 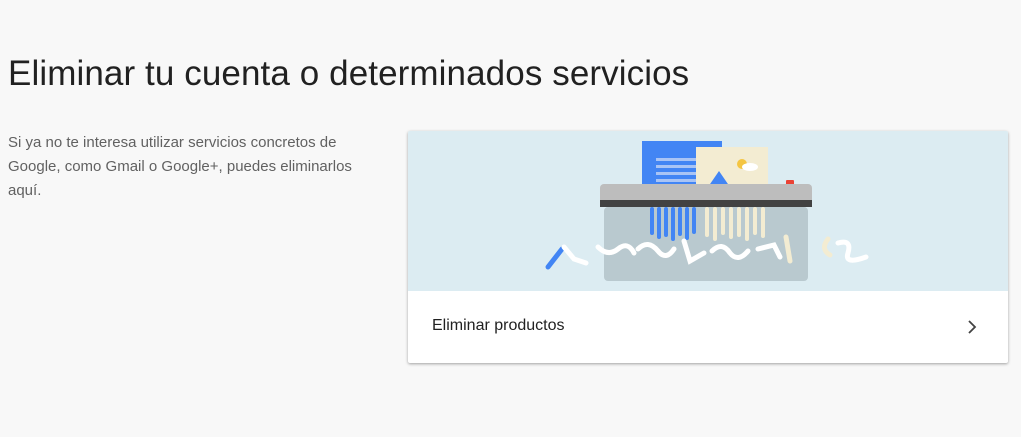 What do you see at coordinates (708, 327) in the screenshot?
I see `delete-products-link: Eliminar productos` at bounding box center [708, 327].